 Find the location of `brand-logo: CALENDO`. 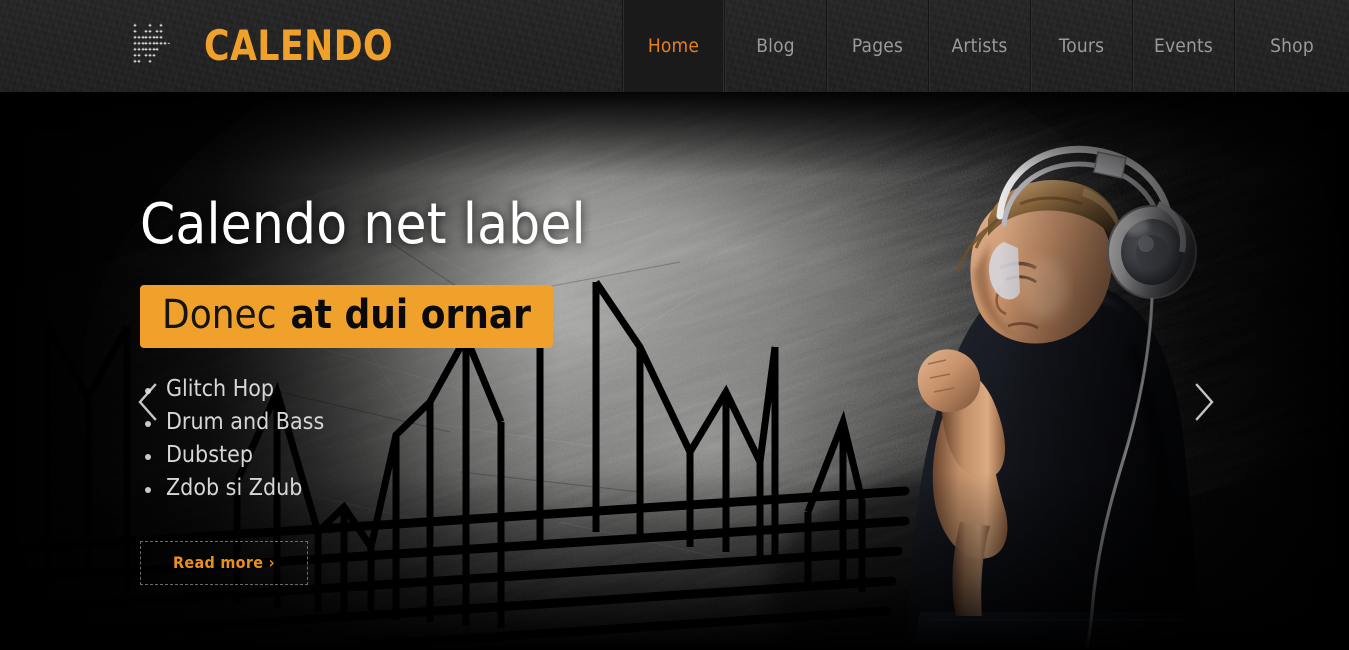

brand-logo: CALENDO is located at coordinates (204, 46).